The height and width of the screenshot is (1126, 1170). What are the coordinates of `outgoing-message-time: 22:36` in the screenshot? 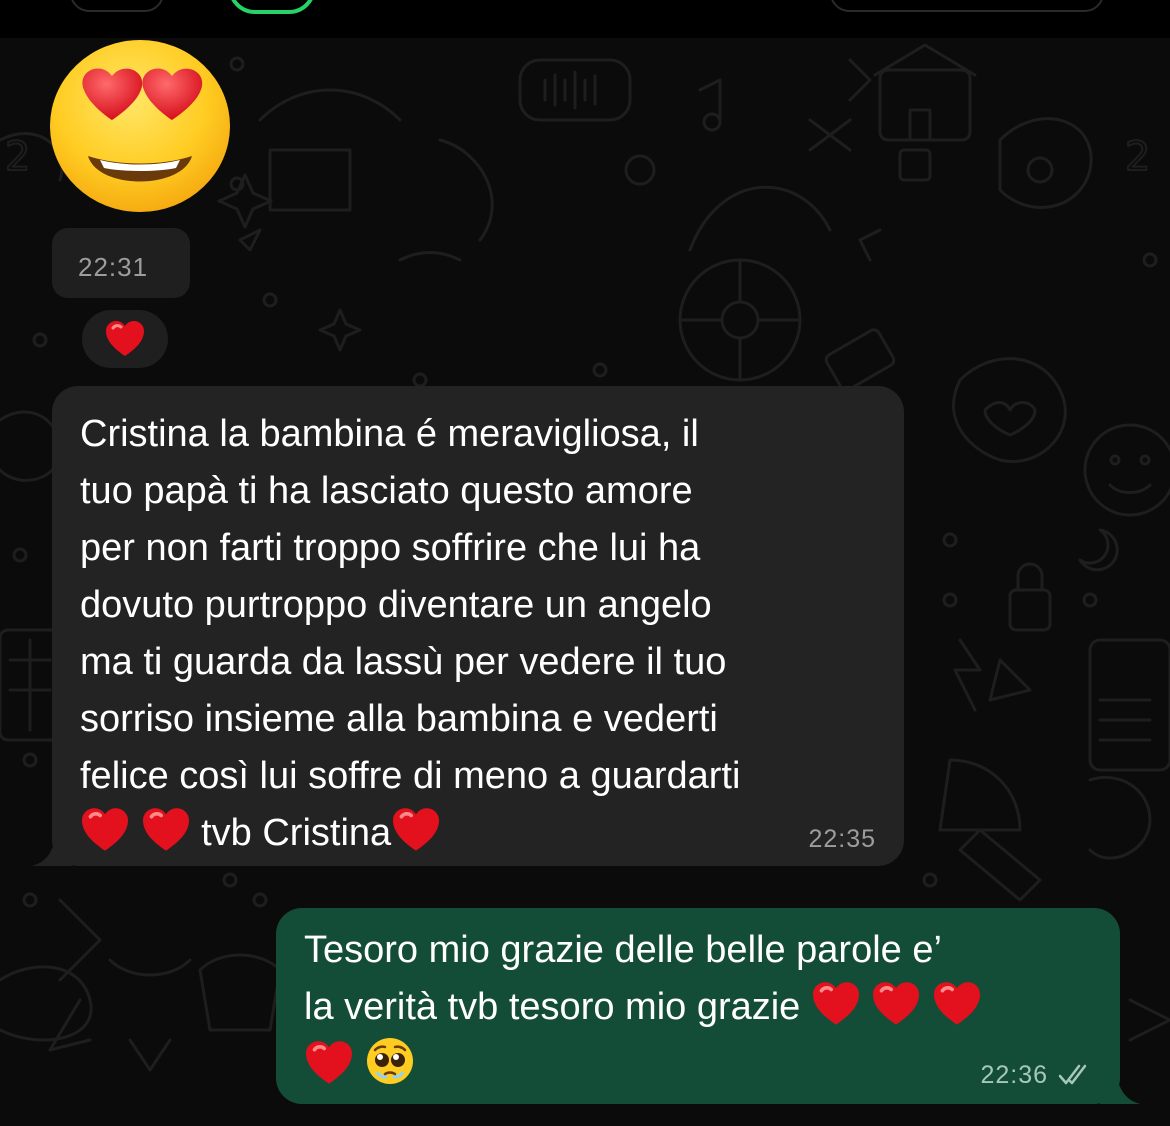 It's located at (1014, 1075).